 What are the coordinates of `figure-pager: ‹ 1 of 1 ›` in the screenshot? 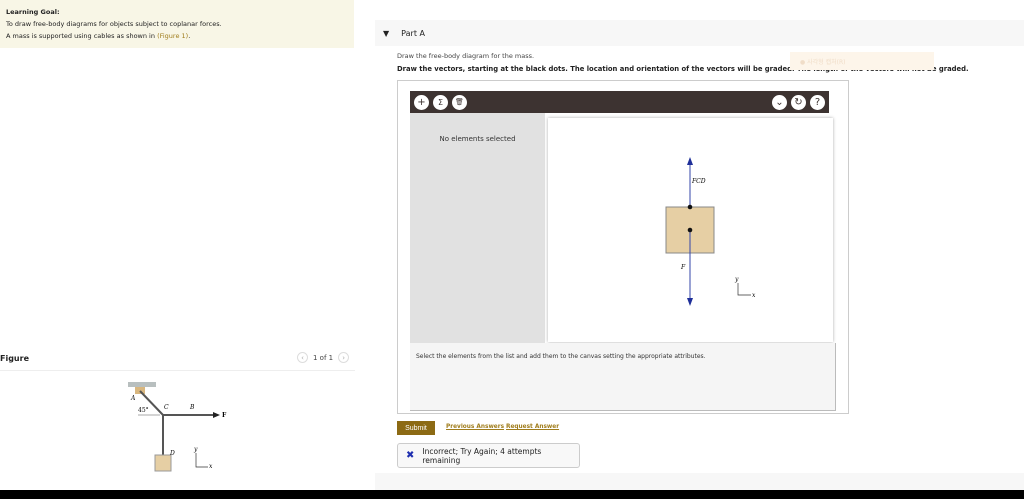 It's located at (323, 357).